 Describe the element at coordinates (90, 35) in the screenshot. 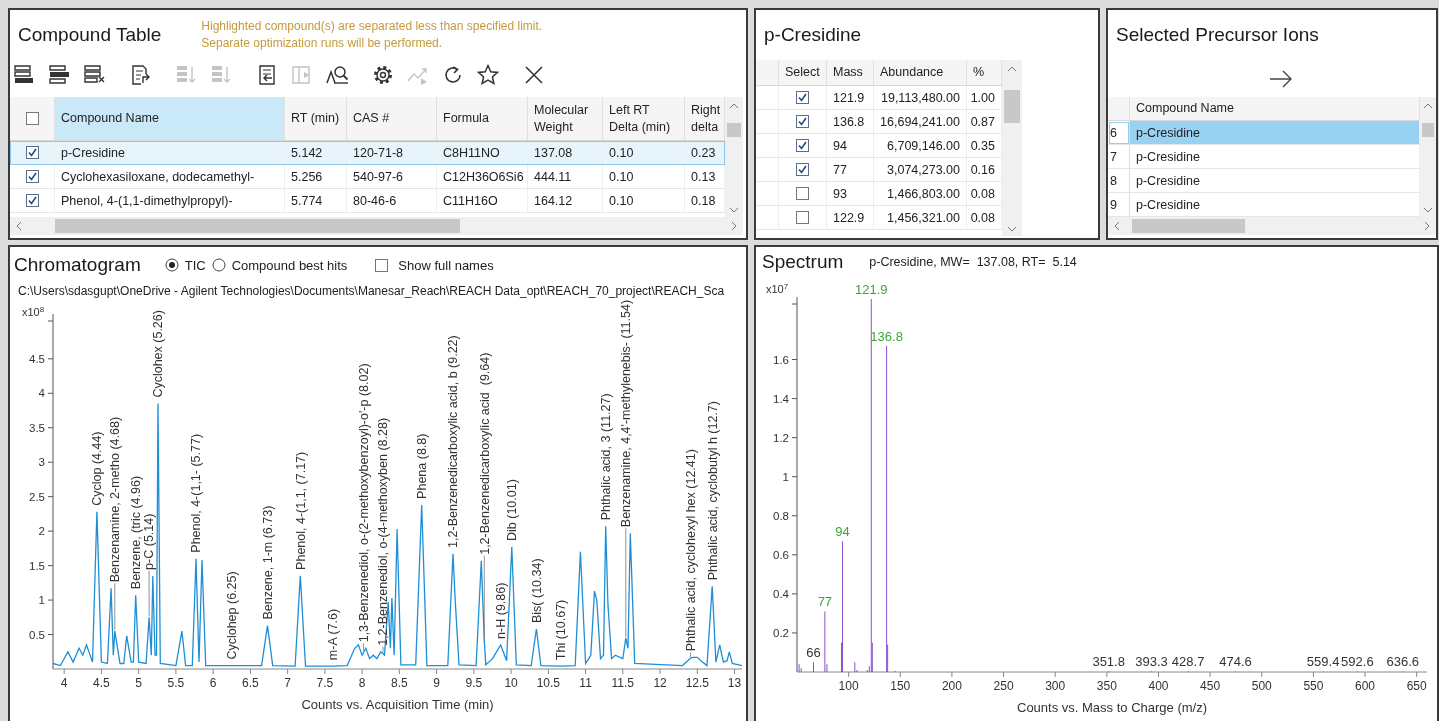

I see `panel-title: Compound Table` at that location.